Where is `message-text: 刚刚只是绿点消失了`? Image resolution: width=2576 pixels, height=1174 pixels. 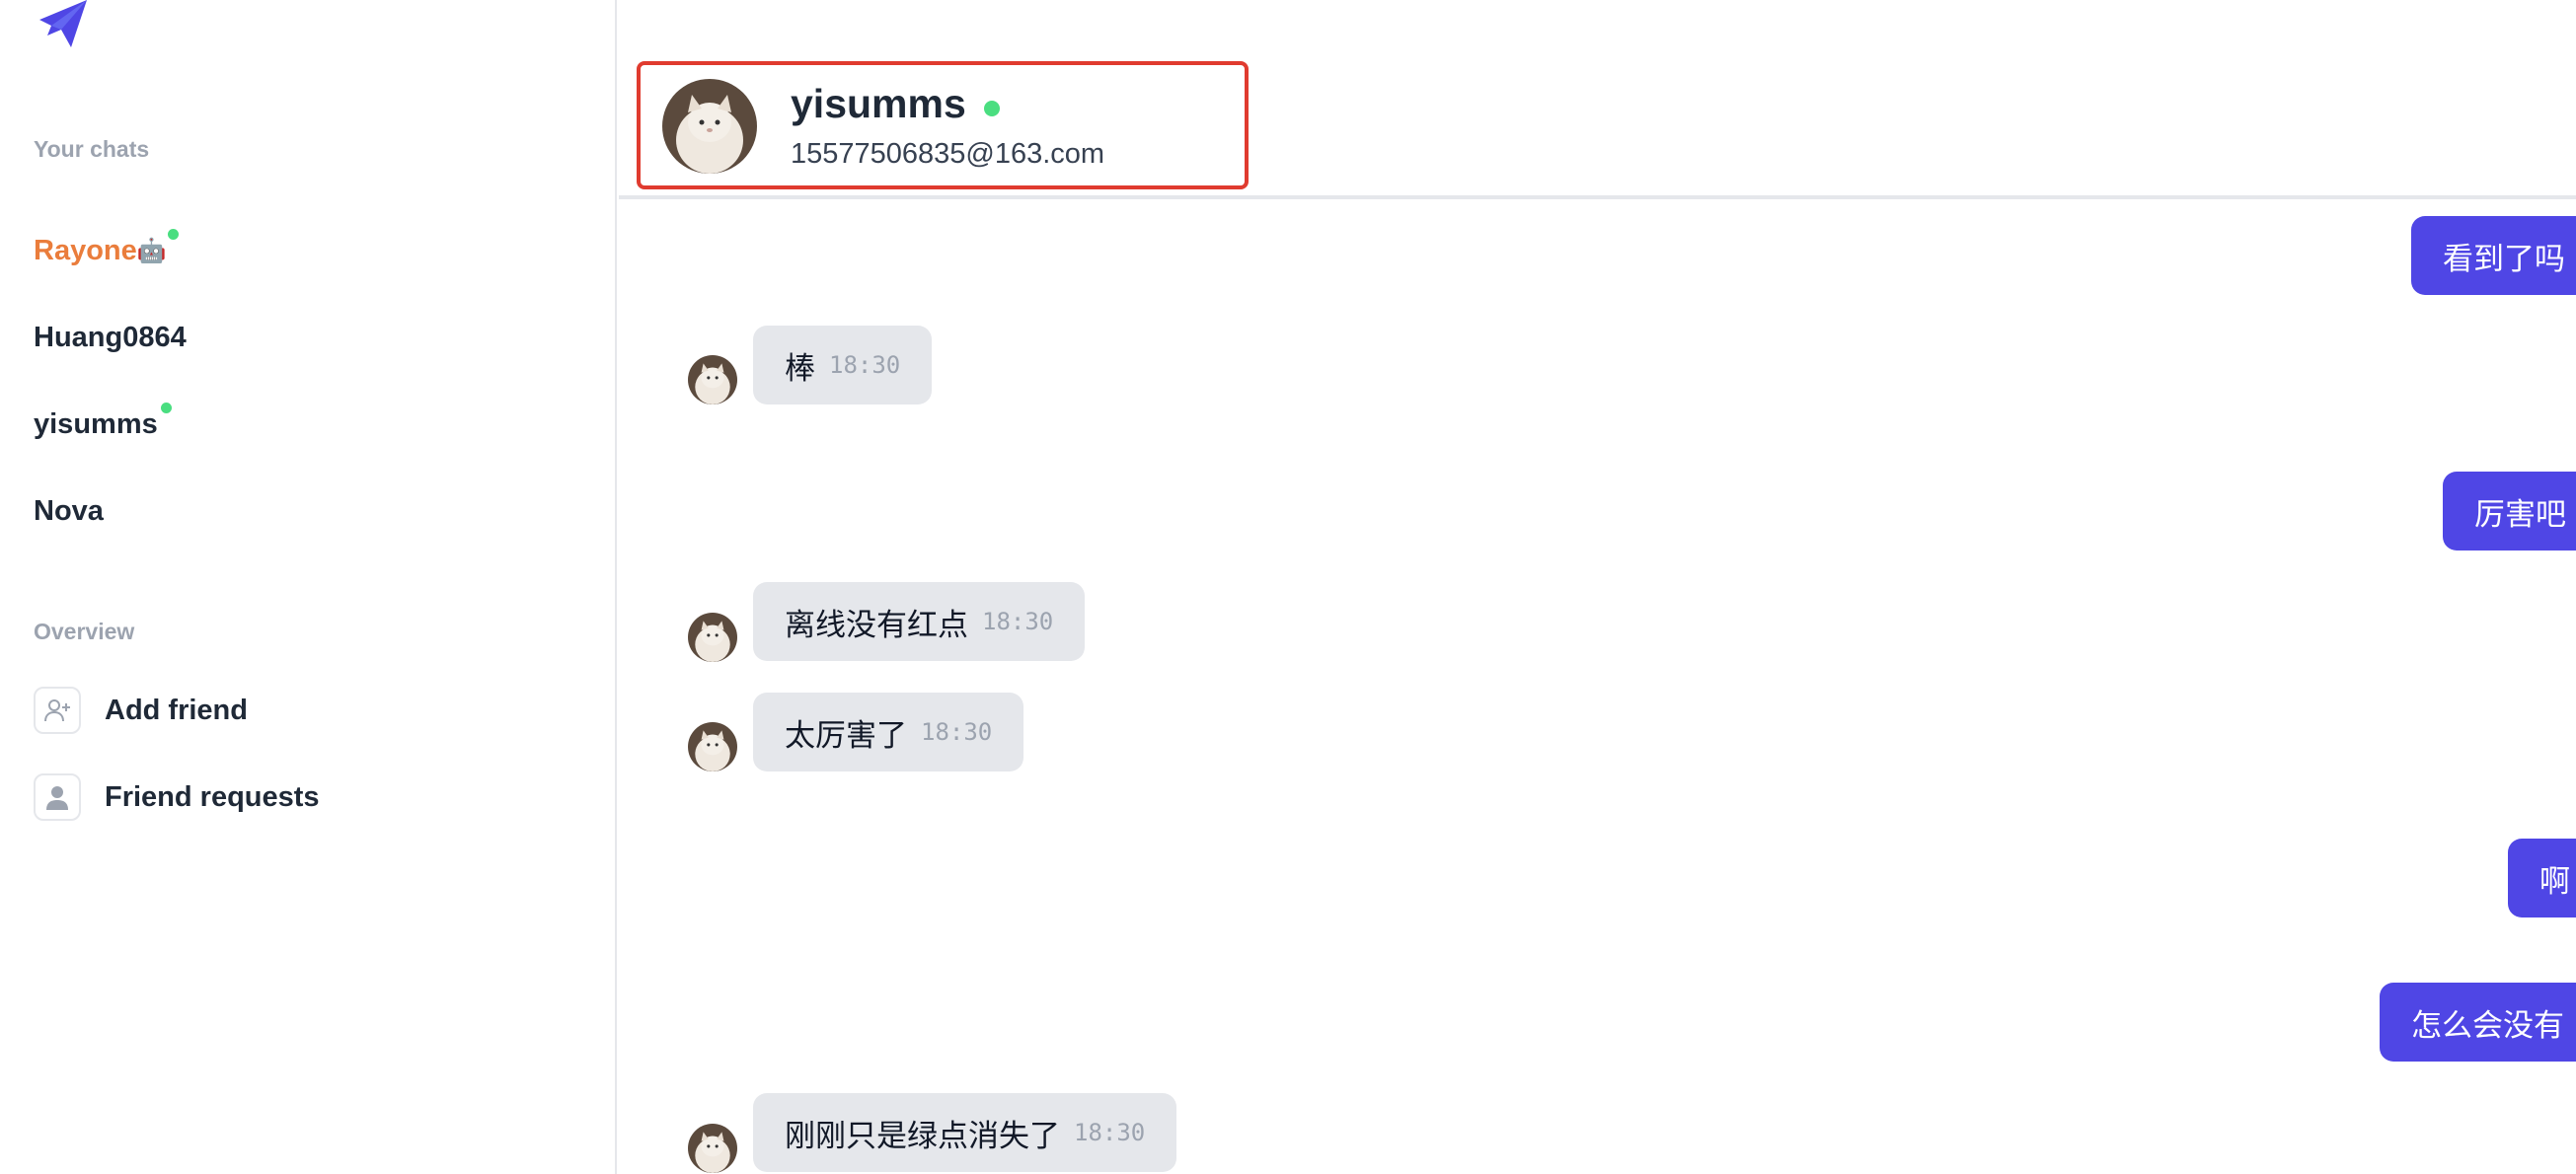
message-text: 刚刚只是绿点消失了 is located at coordinates (922, 1135).